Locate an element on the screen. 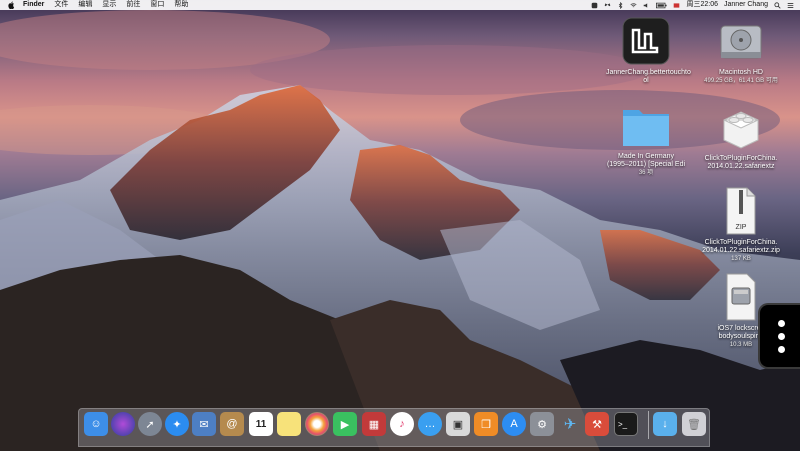 The height and width of the screenshot is (451, 800). dock-downloads-folder-icon: ↓ is located at coordinates (665, 424).